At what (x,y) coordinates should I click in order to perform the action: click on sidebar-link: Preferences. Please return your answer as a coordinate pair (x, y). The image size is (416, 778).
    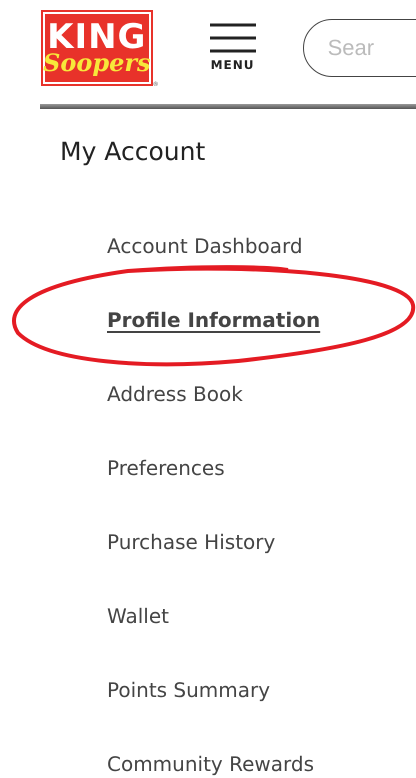
    Looking at the image, I should click on (166, 492).